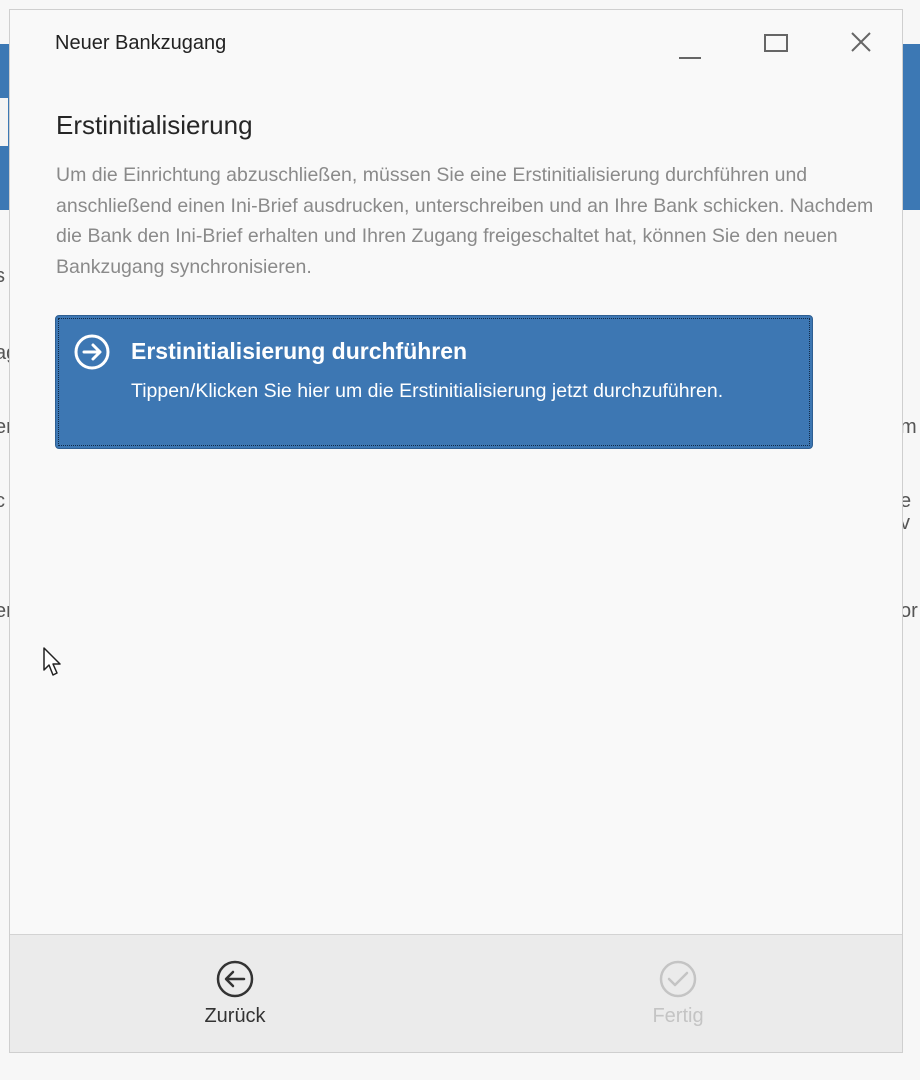 Image resolution: width=920 pixels, height=1080 pixels. What do you see at coordinates (678, 1016) in the screenshot?
I see `finish-button-label: Fertig` at bounding box center [678, 1016].